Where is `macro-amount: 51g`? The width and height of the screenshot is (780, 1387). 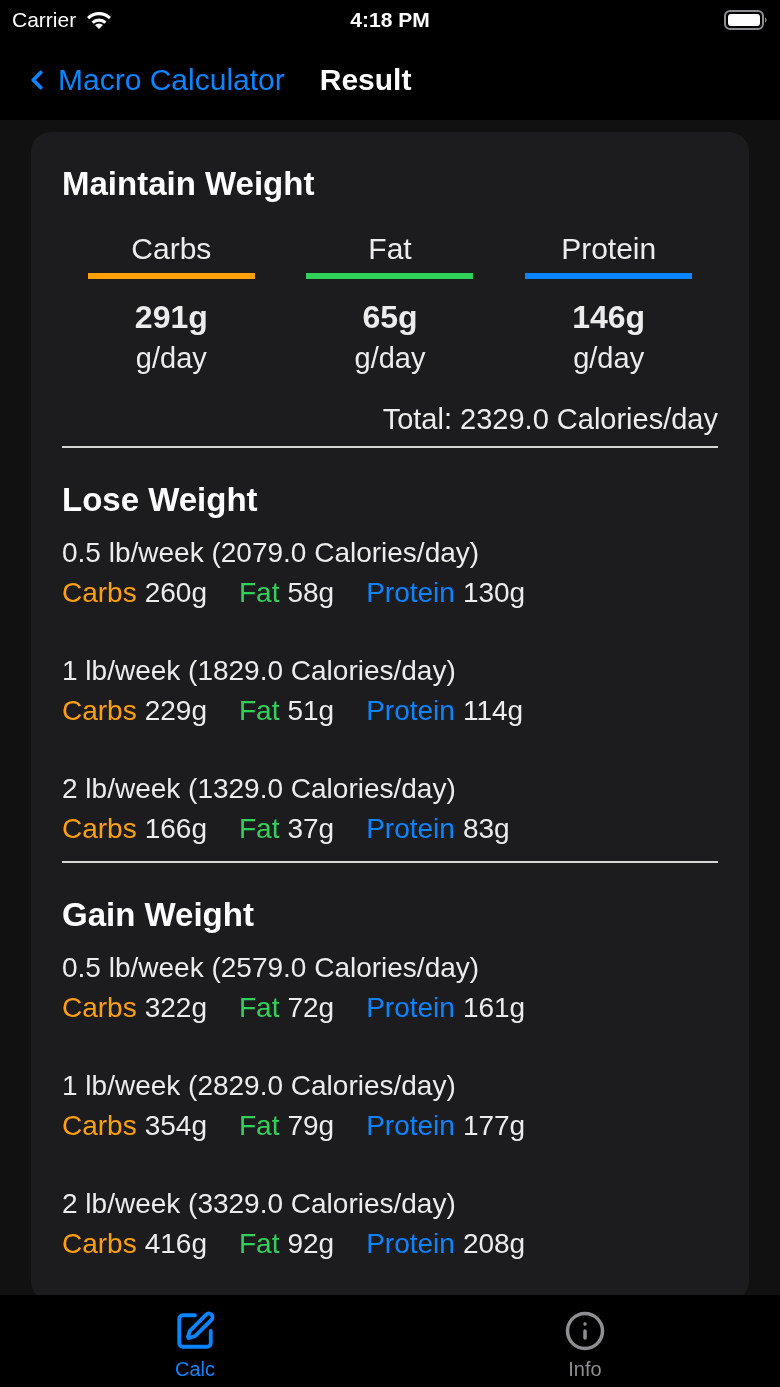
macro-amount: 51g is located at coordinates (311, 711).